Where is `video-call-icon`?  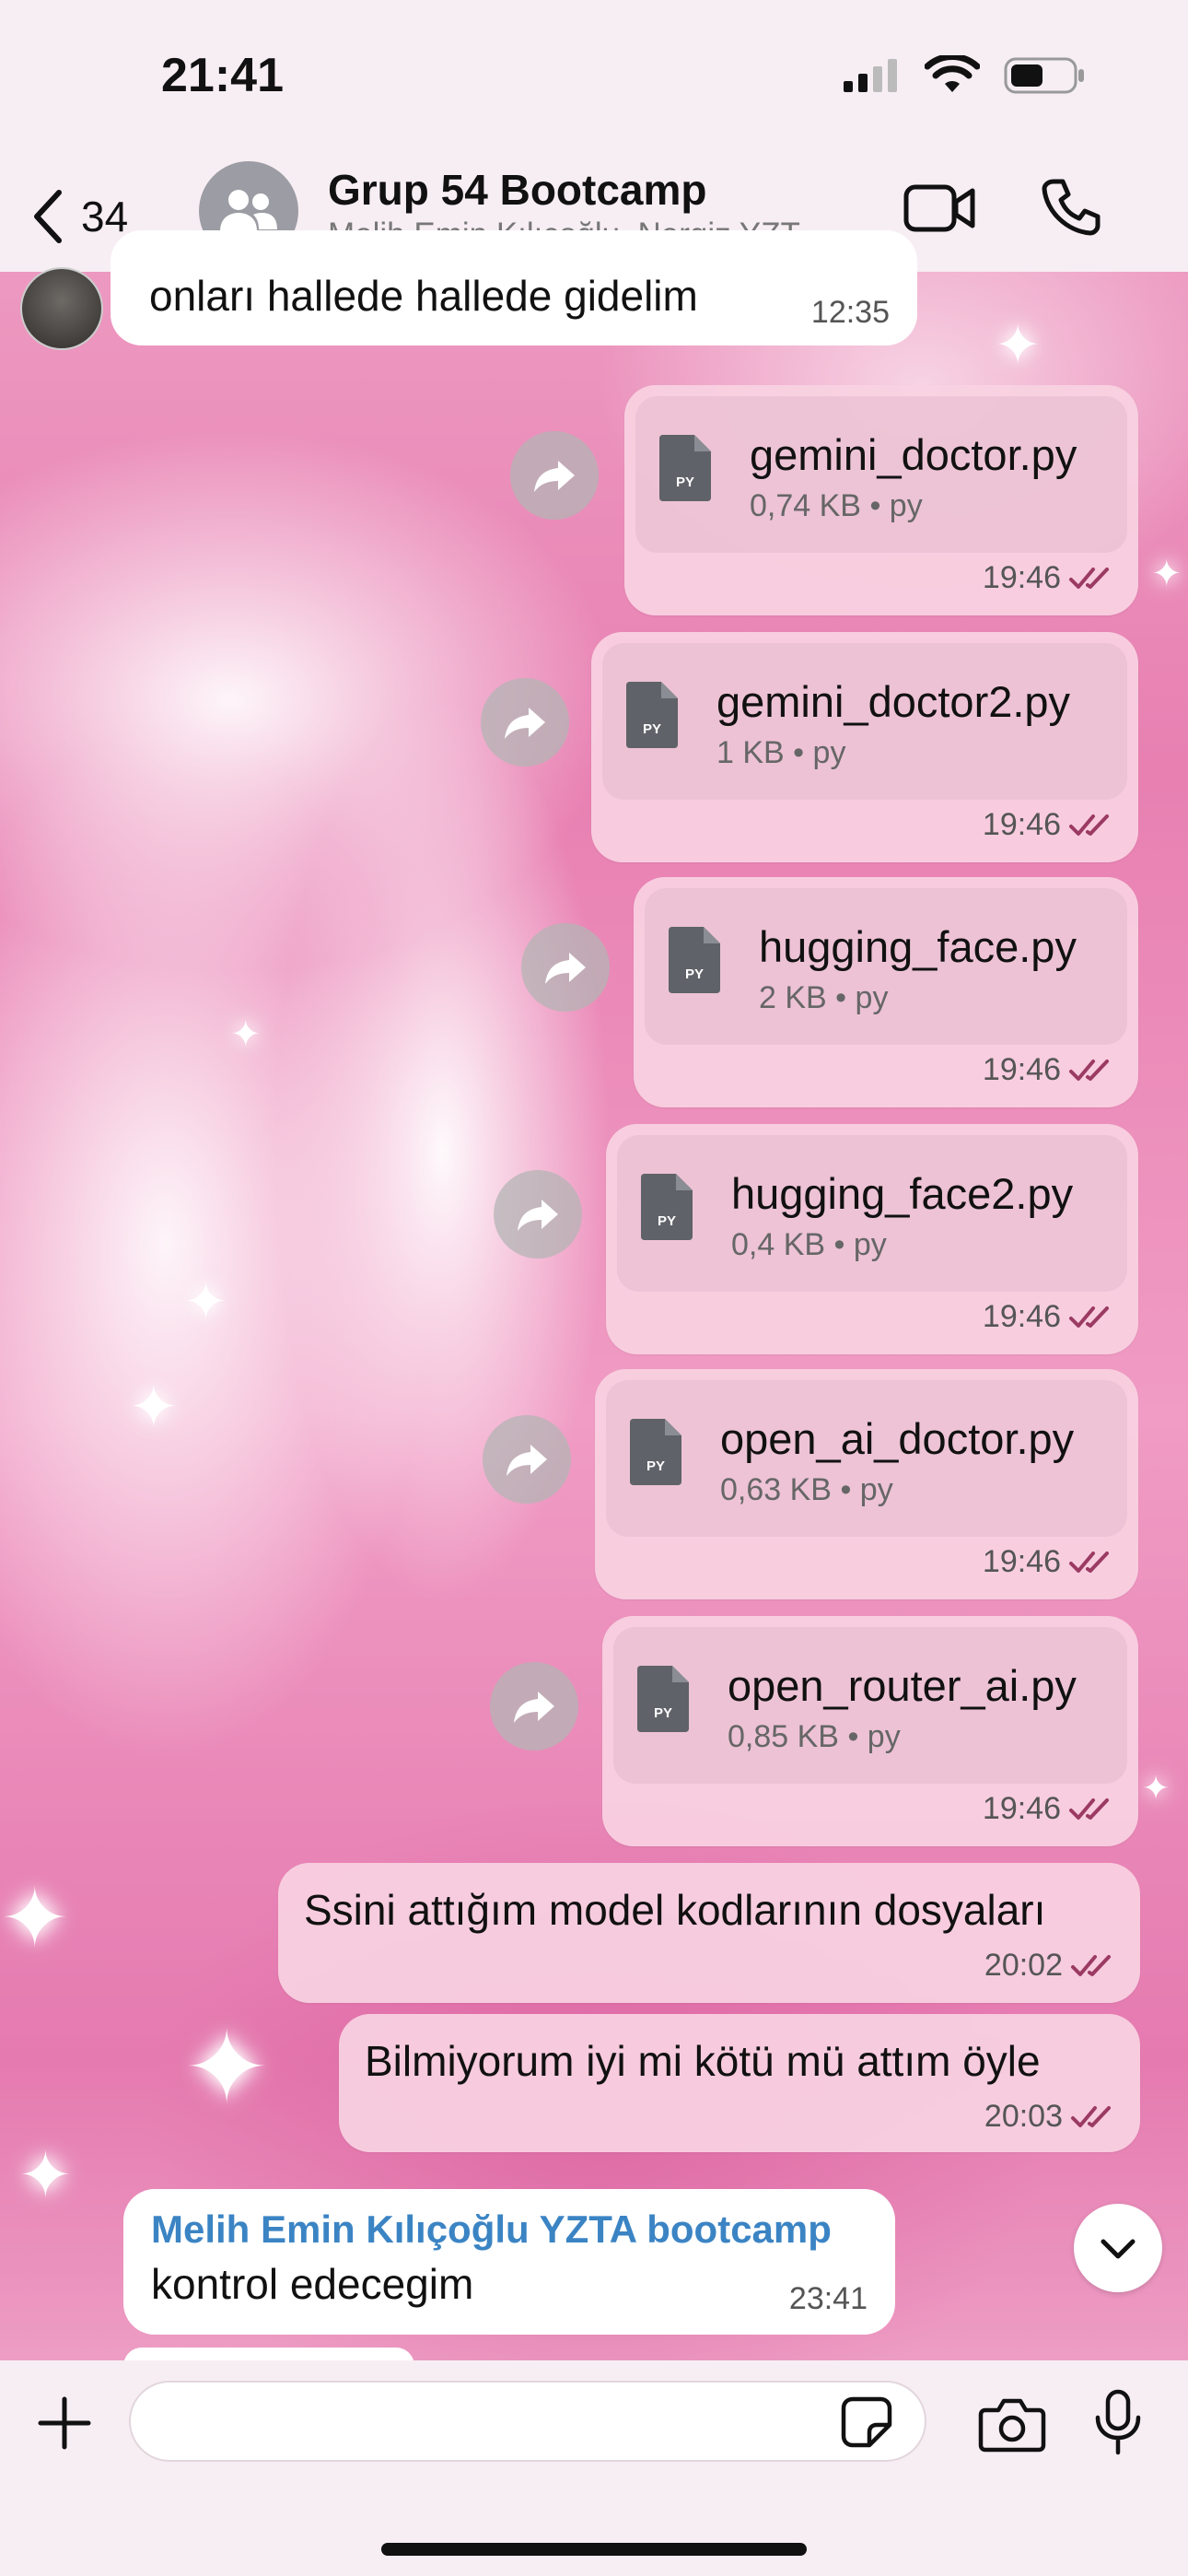 video-call-icon is located at coordinates (939, 208).